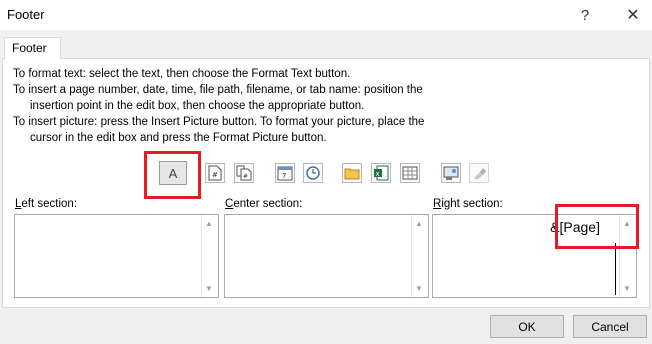  I want to click on svg-text: 7, so click(284, 176).